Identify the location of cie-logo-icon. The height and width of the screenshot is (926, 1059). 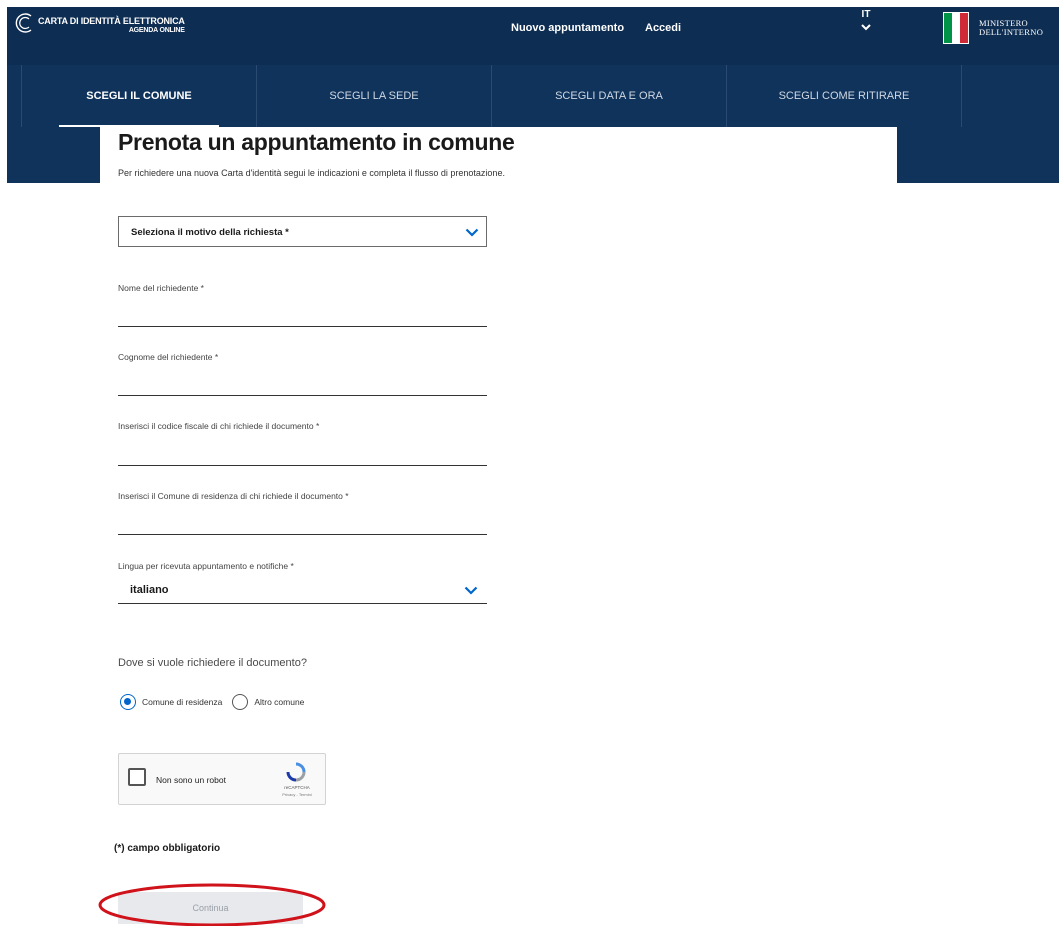
(23, 23).